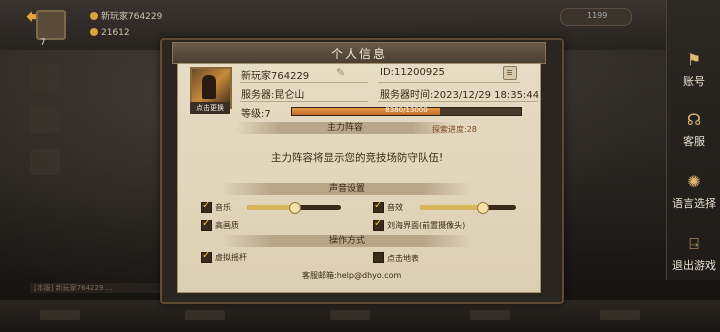  What do you see at coordinates (94, 32) in the screenshot?
I see `coin-icon` at bounding box center [94, 32].